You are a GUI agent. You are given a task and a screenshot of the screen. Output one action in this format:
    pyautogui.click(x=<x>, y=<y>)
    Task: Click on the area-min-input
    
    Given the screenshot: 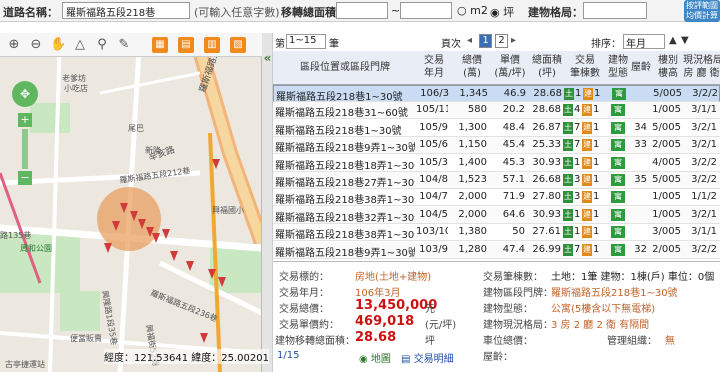 What is the action you would take?
    pyautogui.click(x=362, y=10)
    